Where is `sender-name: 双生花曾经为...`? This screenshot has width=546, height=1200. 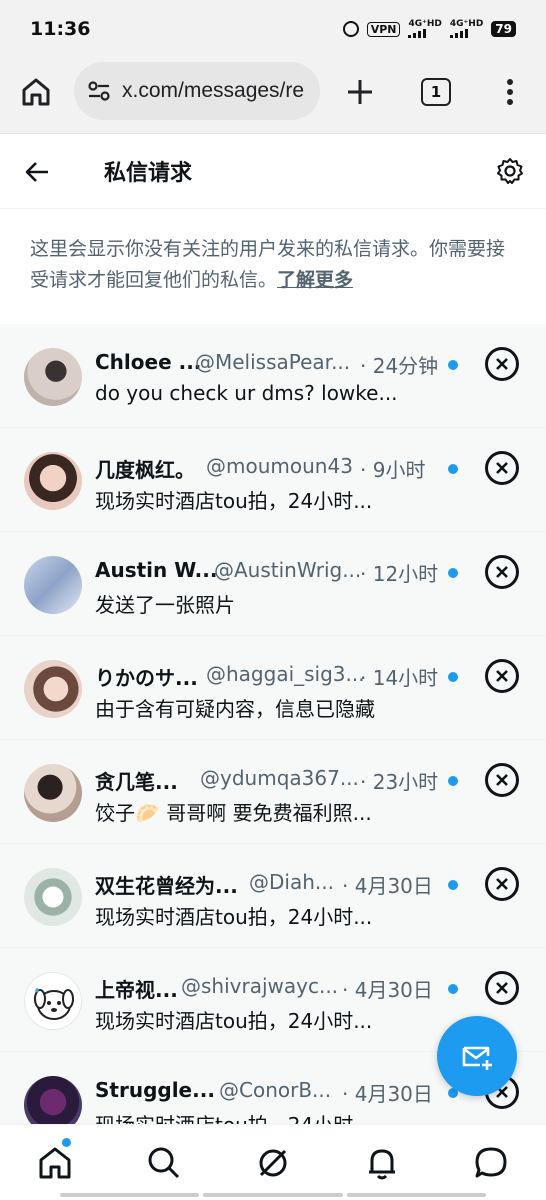 sender-name: 双生花曾经为... is located at coordinates (166, 886).